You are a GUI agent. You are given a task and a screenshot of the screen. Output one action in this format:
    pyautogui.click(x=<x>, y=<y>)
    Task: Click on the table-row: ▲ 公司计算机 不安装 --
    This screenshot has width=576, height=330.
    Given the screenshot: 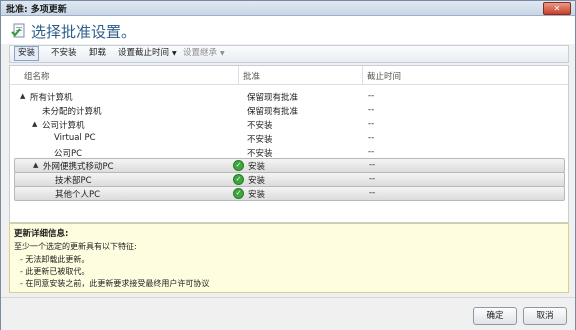 What is the action you would take?
    pyautogui.click(x=288, y=125)
    